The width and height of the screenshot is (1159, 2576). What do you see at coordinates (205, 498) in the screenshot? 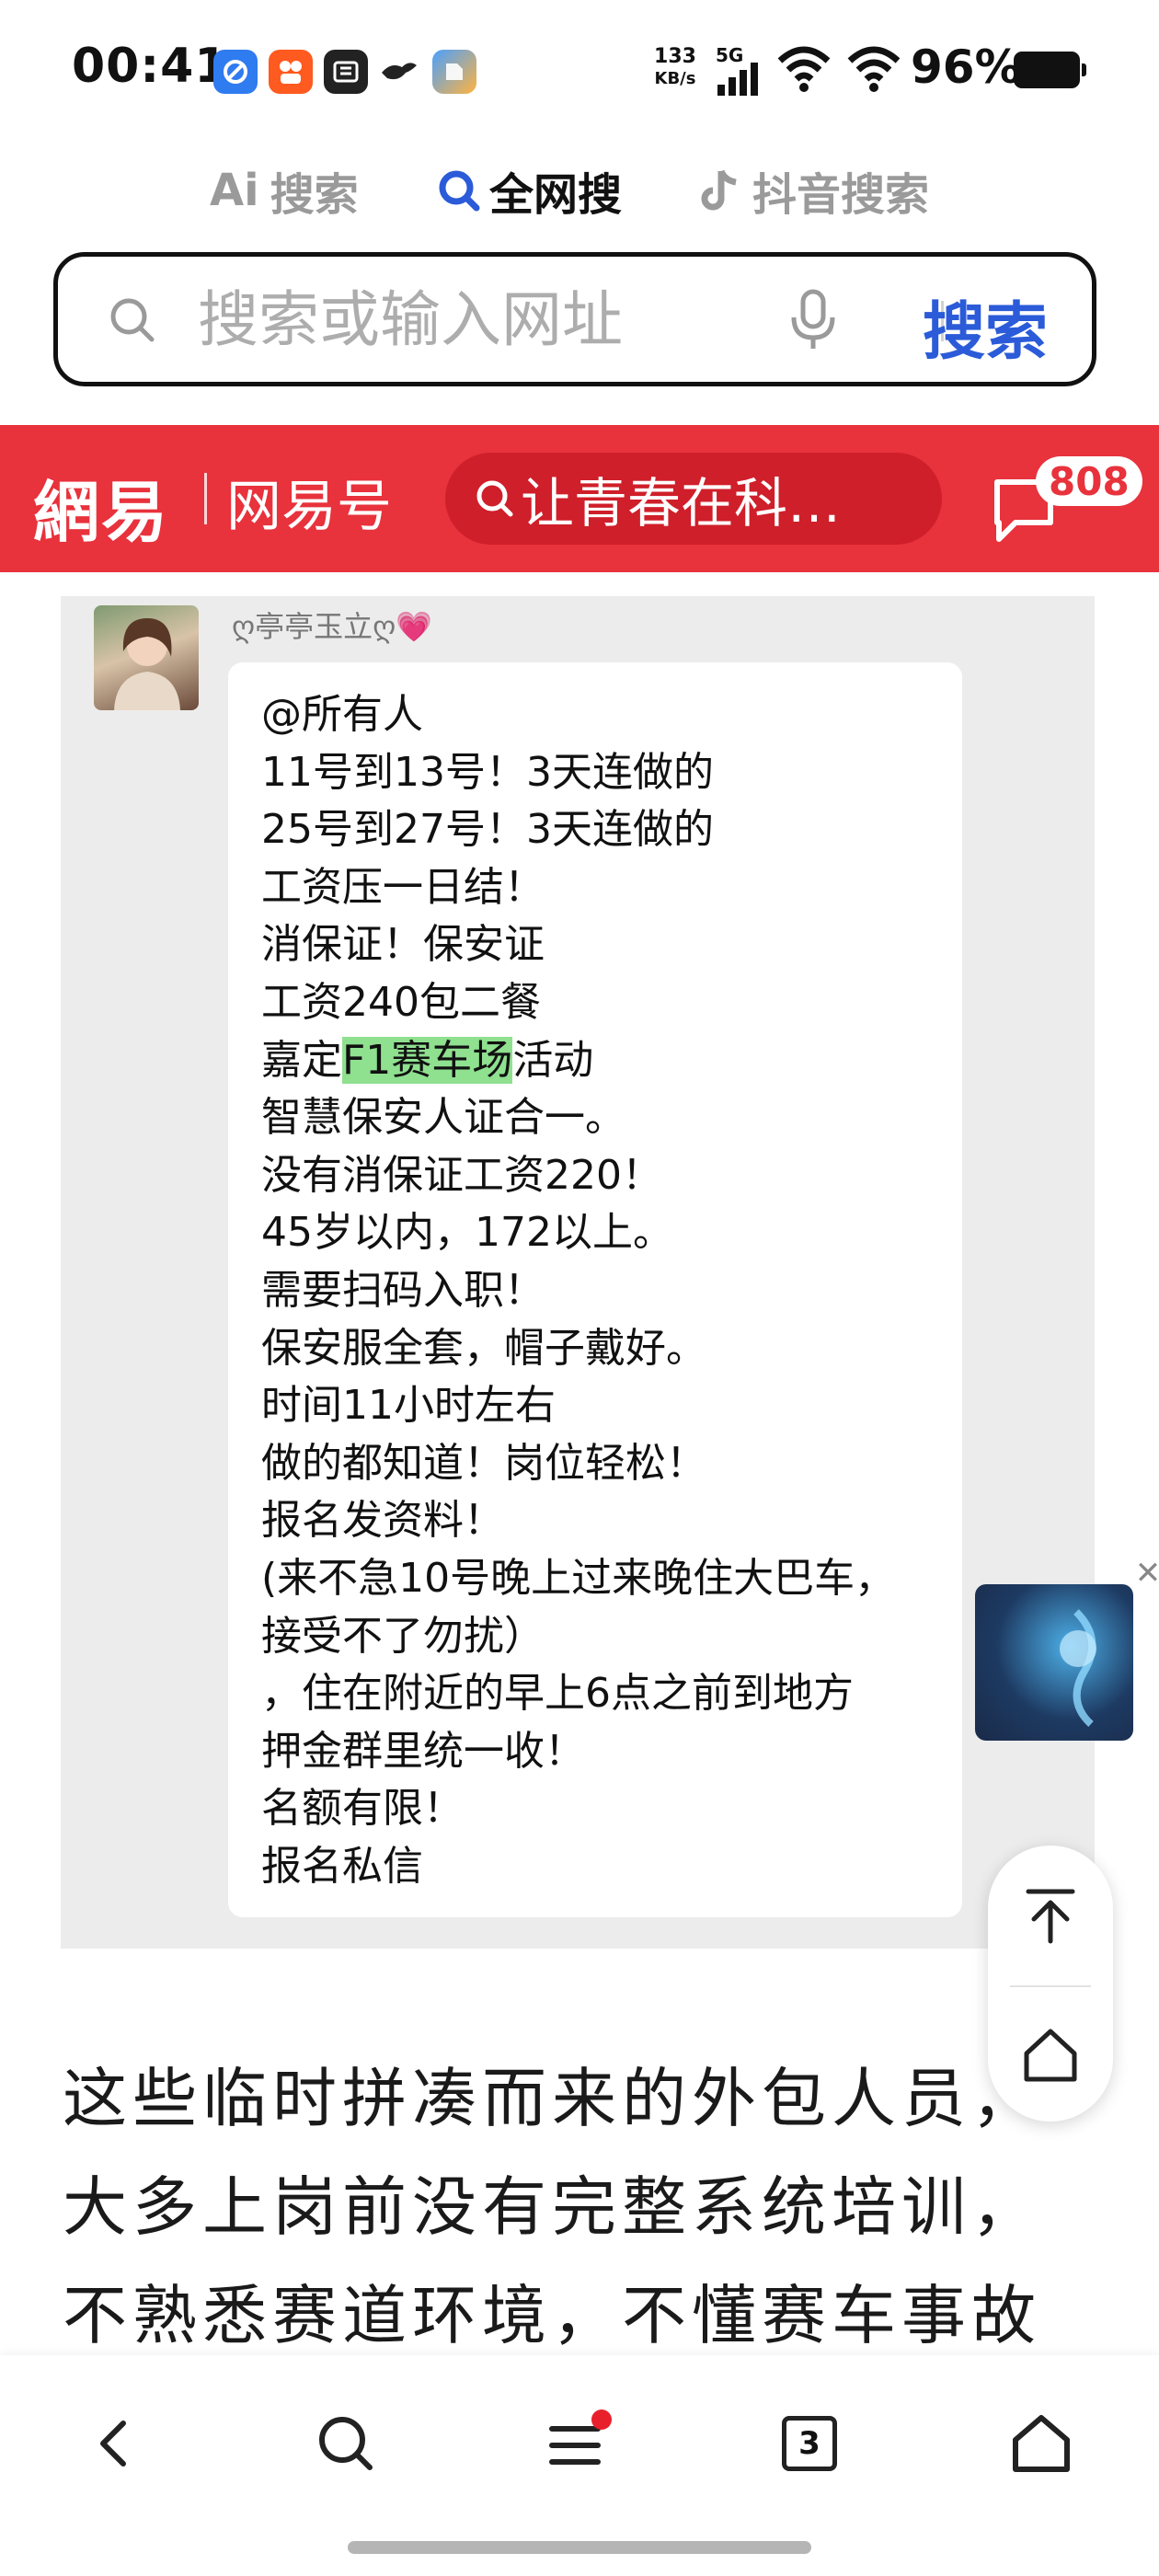
I see `header-divider` at bounding box center [205, 498].